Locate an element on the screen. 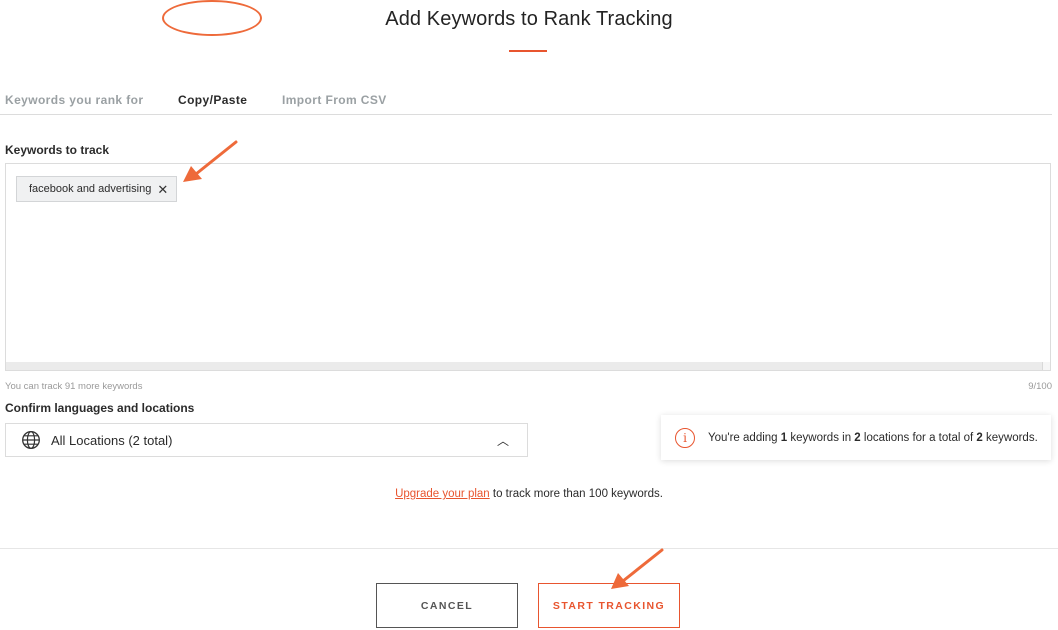 Image resolution: width=1058 pixels, height=630 pixels. close-icon: ✕ is located at coordinates (162, 189).